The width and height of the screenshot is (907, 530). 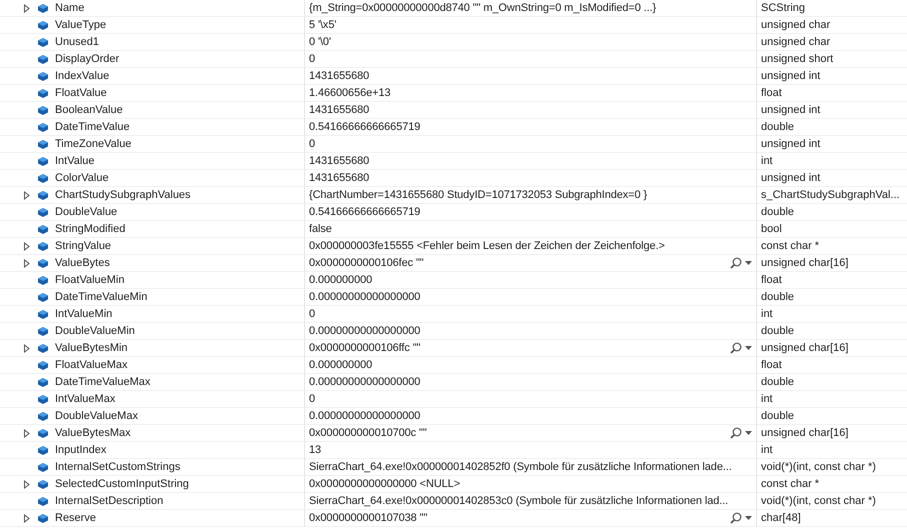 I want to click on value-text: 0x0000000000107038 "", so click(x=368, y=518).